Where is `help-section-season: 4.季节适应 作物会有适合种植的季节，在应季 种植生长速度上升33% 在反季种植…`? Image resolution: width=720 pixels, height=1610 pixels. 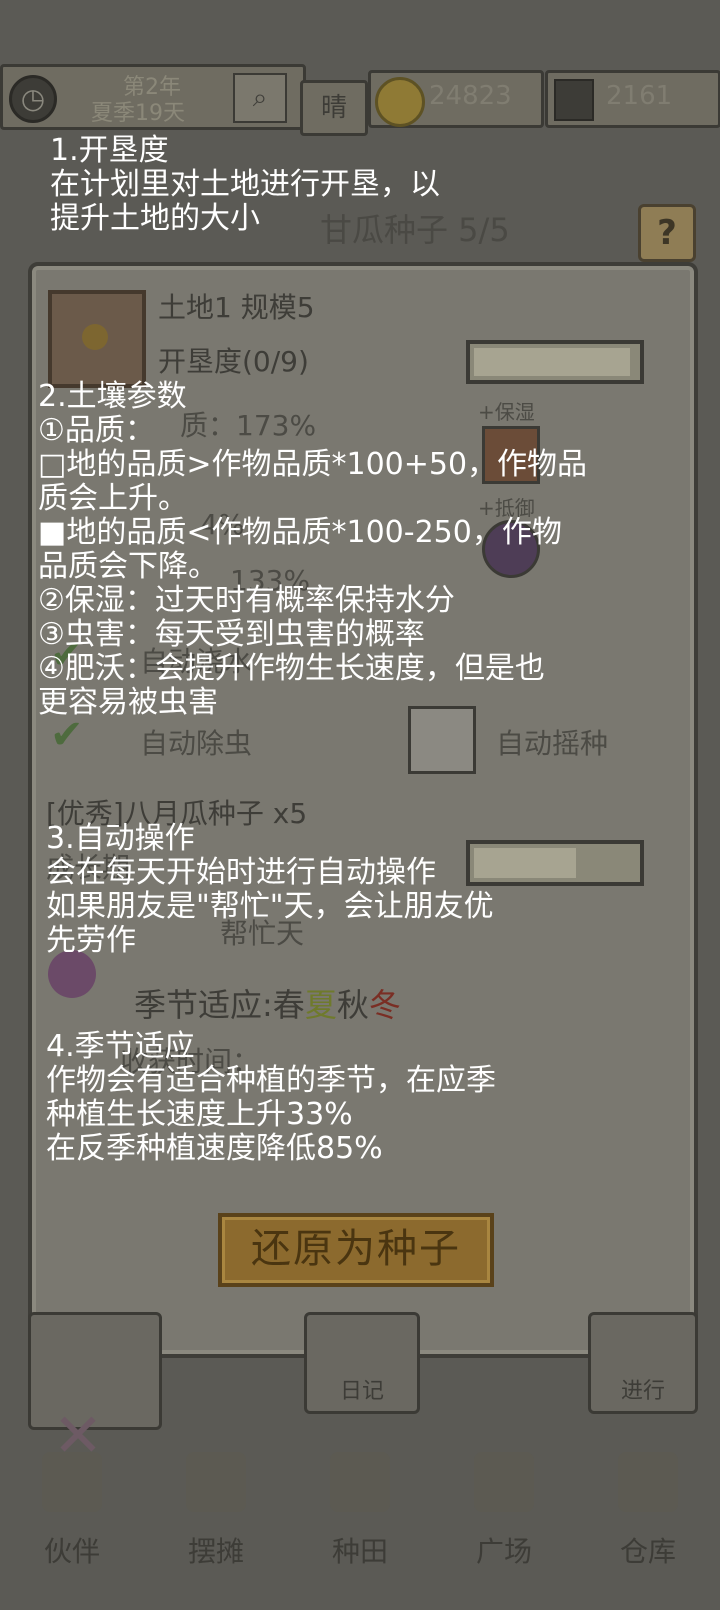 help-section-season: 4.季节适应 作物会有适合种植的季节，在应季 种植生长速度上升33% 在反季种植… is located at coordinates (271, 1098).